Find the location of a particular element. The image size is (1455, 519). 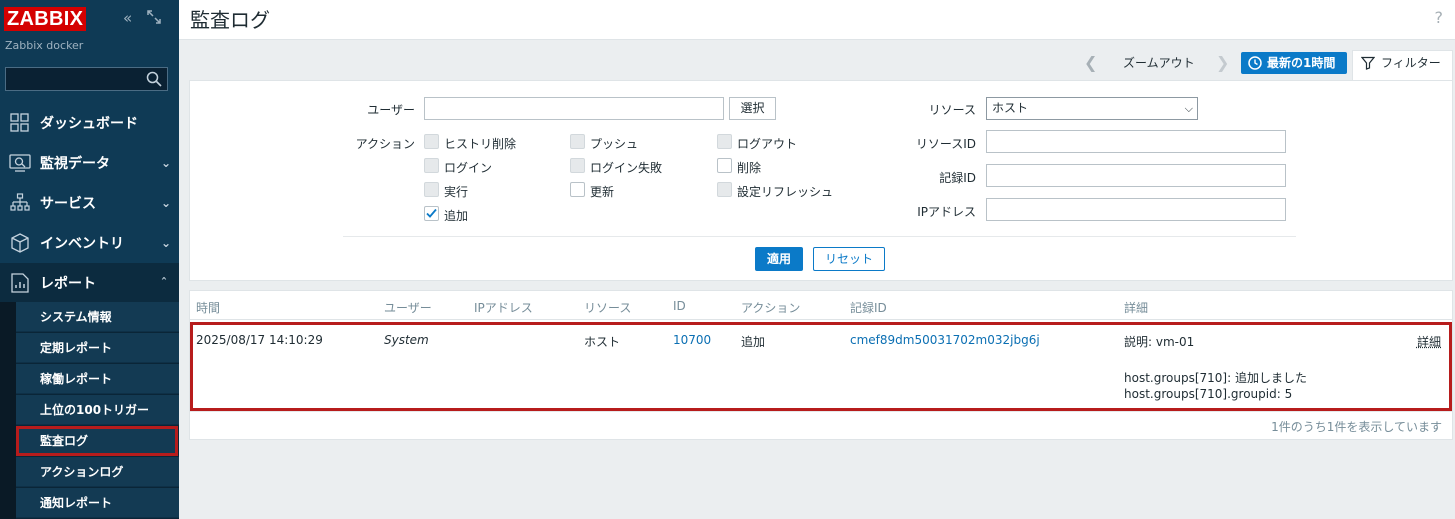

checkmark-icon is located at coordinates (431, 213).